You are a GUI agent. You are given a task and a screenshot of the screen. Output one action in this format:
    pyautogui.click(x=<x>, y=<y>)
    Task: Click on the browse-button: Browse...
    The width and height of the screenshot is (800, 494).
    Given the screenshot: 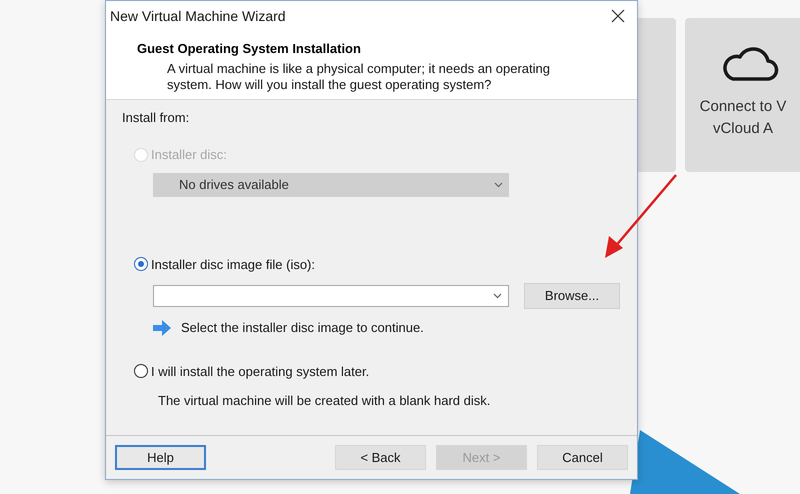 What is the action you would take?
    pyautogui.click(x=572, y=296)
    